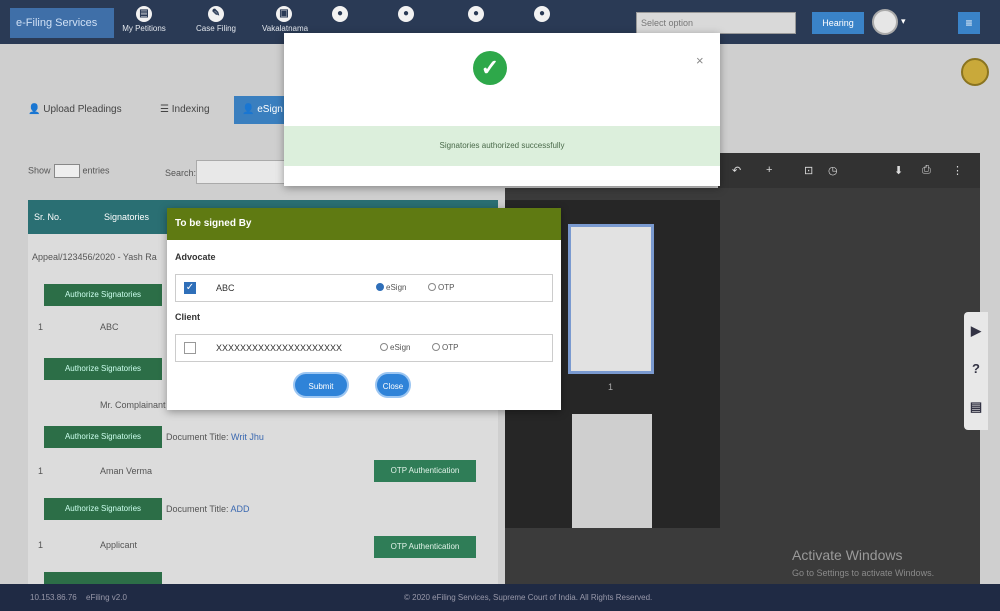 The height and width of the screenshot is (611, 1000). I want to click on client-checkbox, so click(190, 348).